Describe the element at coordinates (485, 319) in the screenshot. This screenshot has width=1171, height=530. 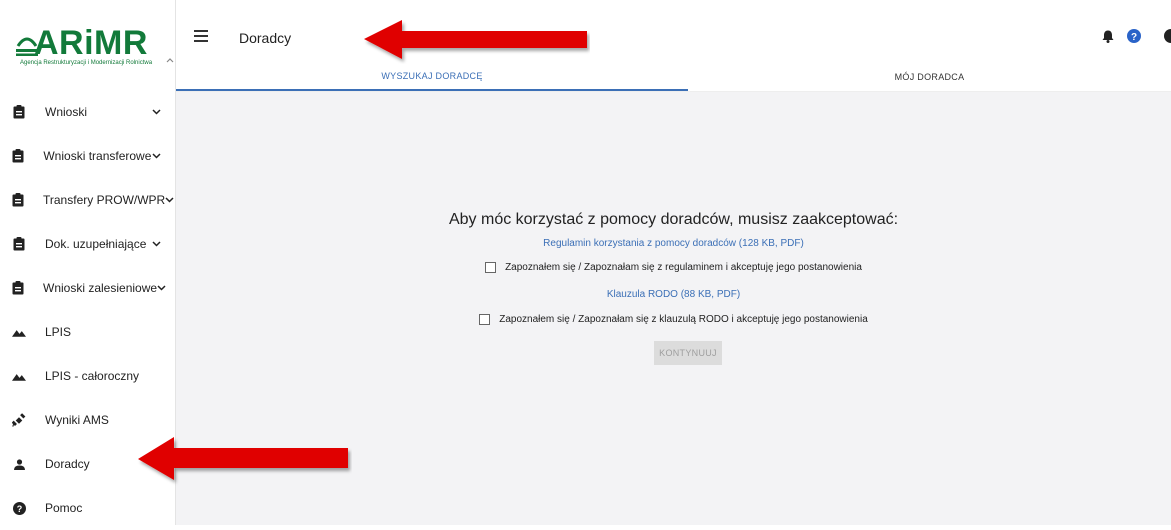
I see `rodo-checkbox` at that location.